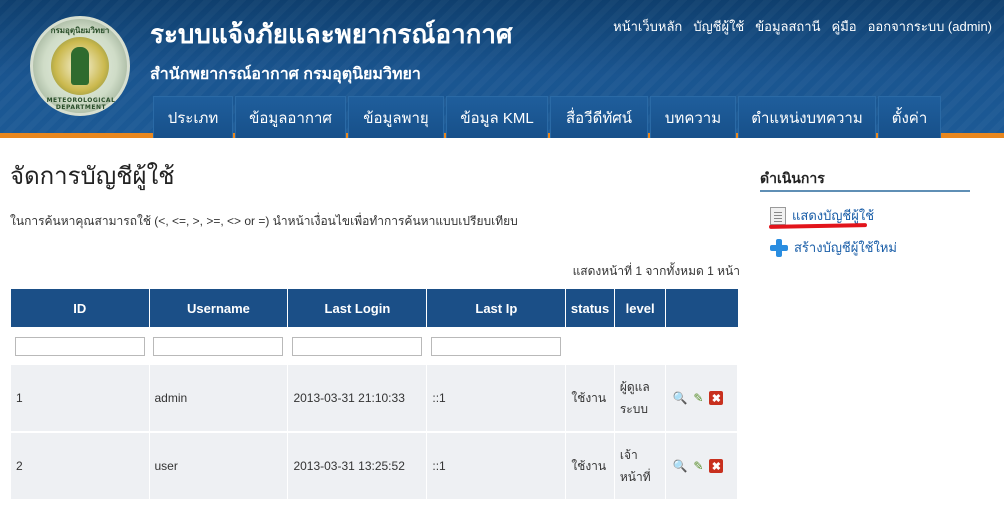 The height and width of the screenshot is (527, 1004). Describe the element at coordinates (718, 26) in the screenshot. I see `top-link-accounts: บัญชีผู้ใช้` at that location.